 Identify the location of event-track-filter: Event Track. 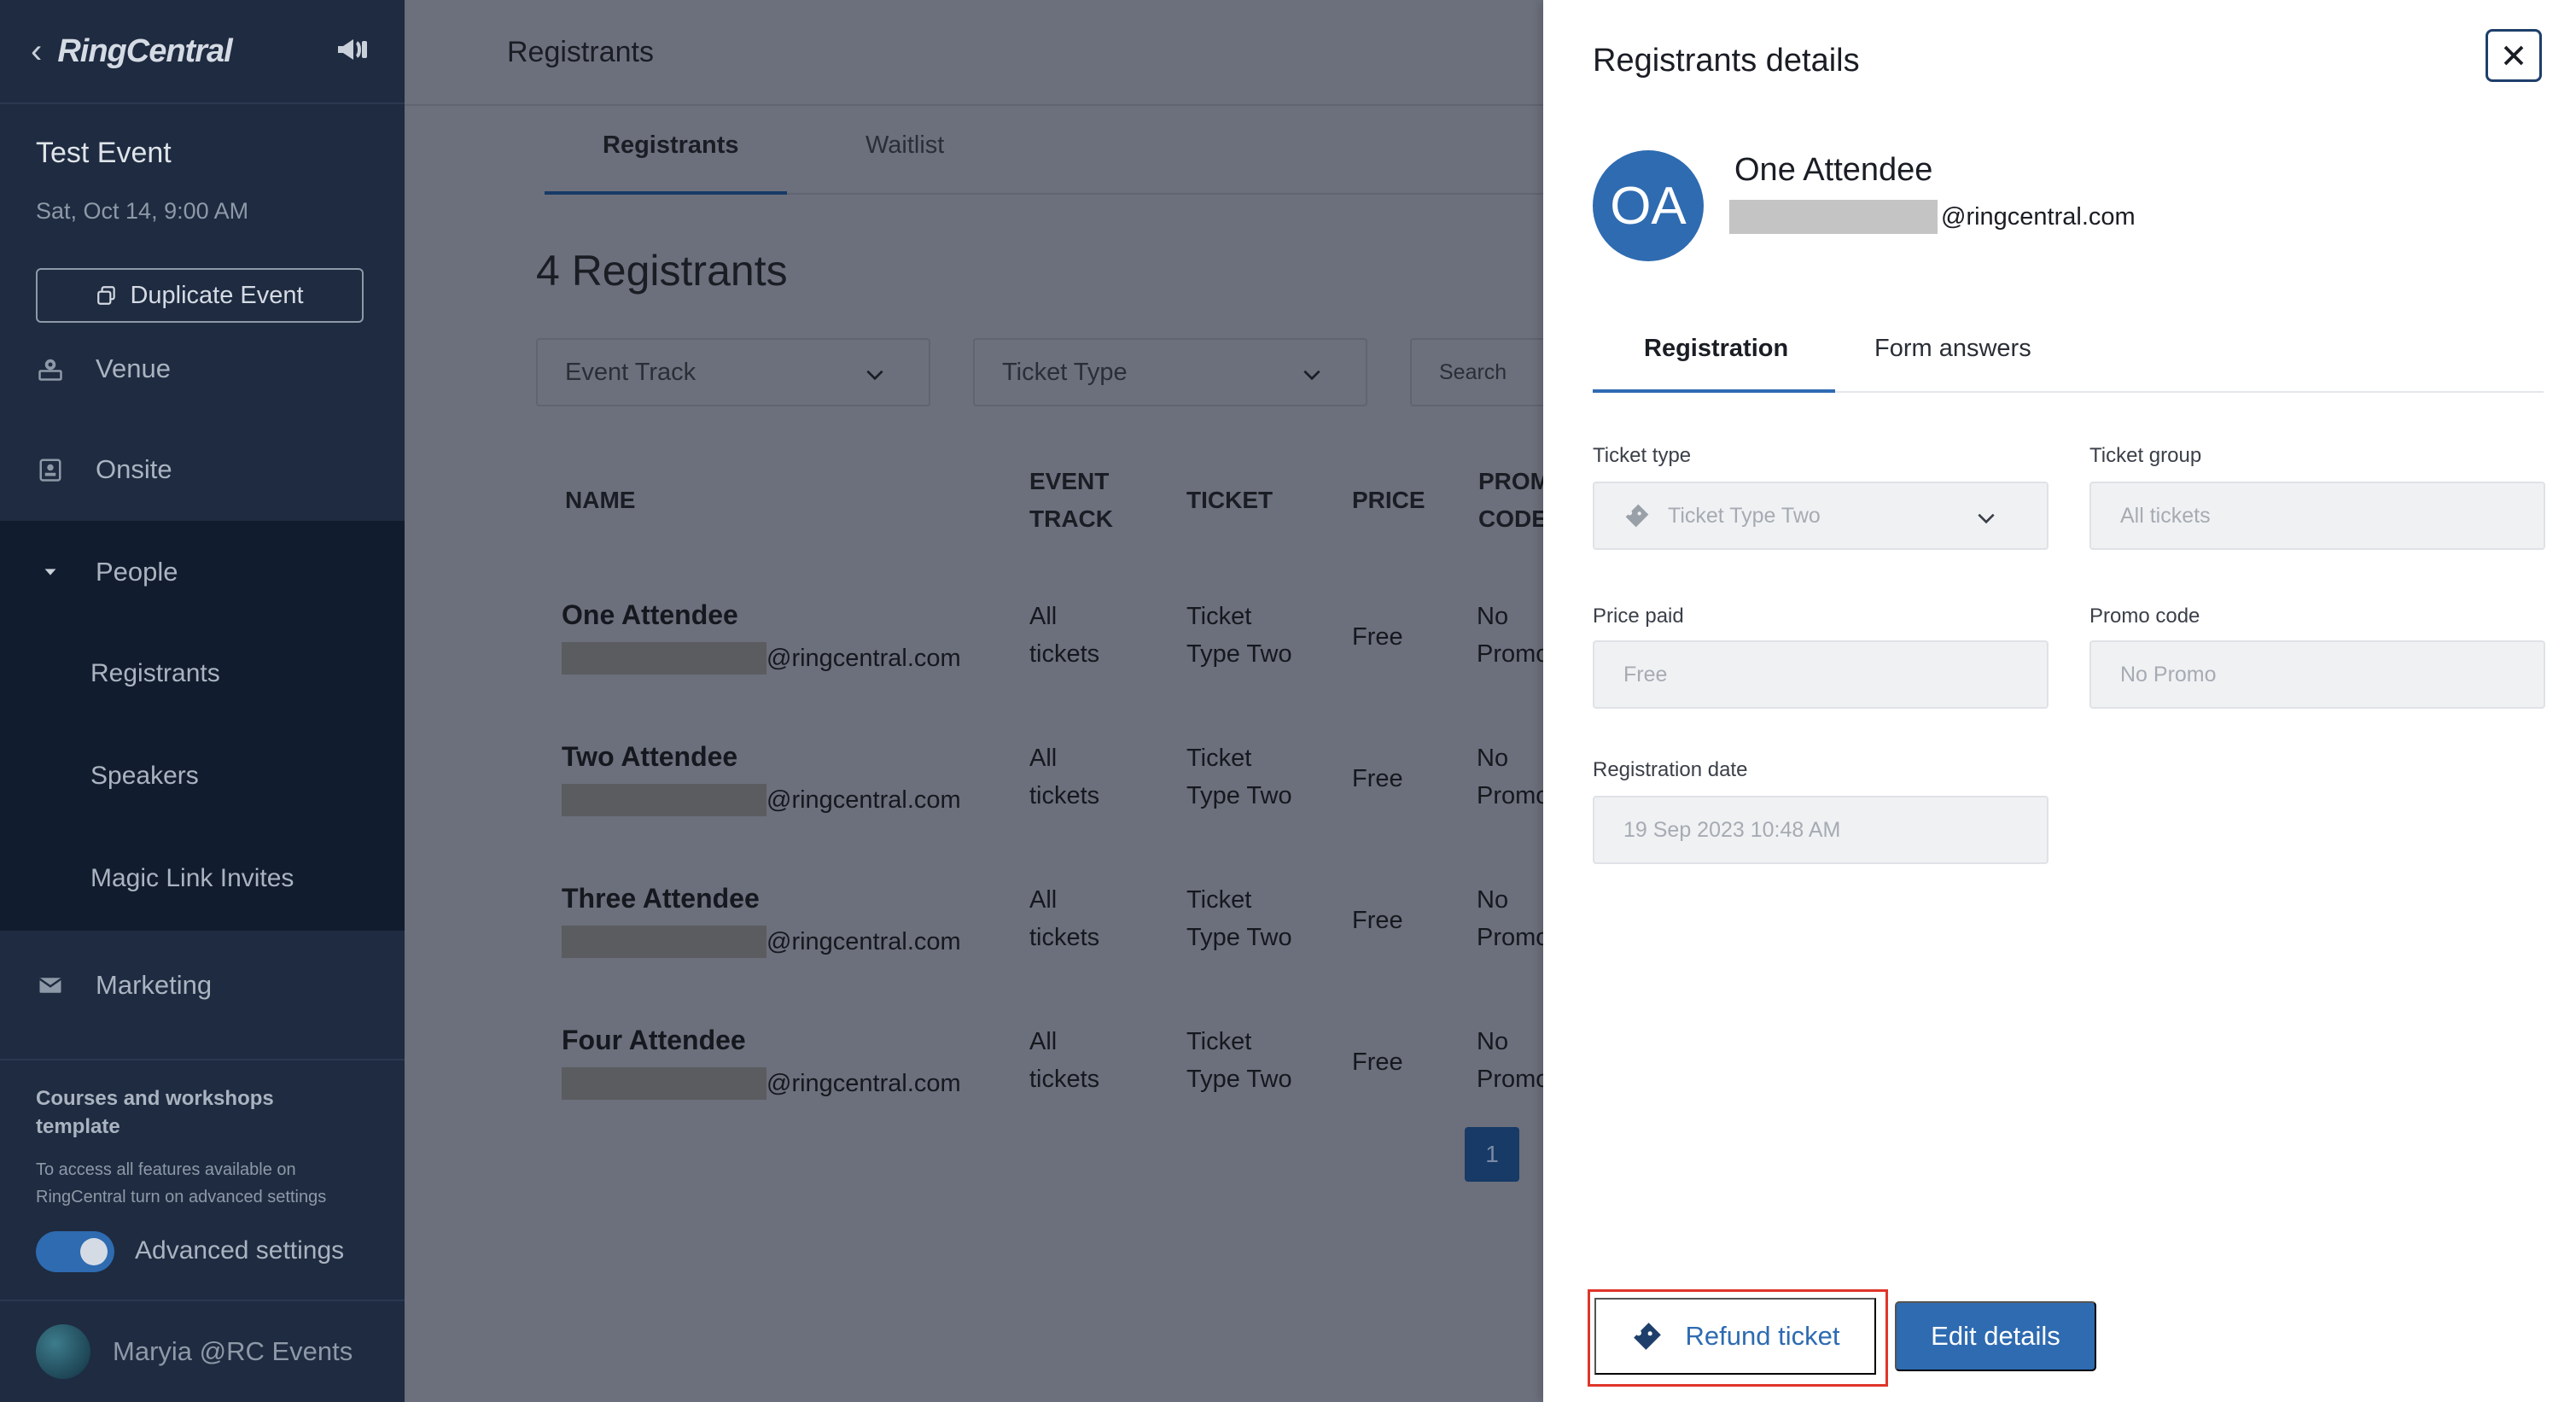
(733, 372).